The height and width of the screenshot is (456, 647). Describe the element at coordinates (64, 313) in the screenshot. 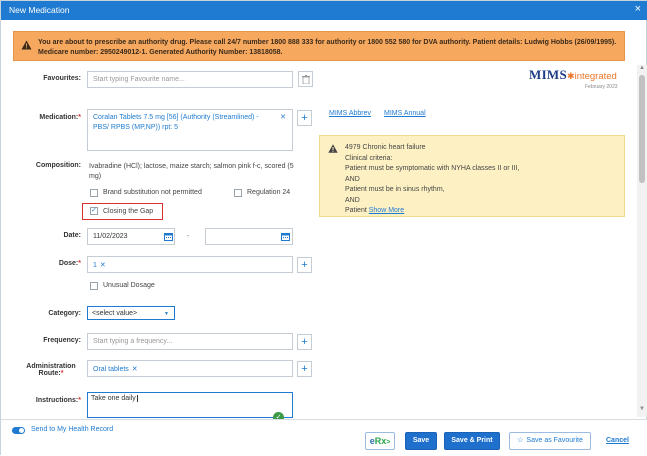

I see `category-label: Category:` at that location.